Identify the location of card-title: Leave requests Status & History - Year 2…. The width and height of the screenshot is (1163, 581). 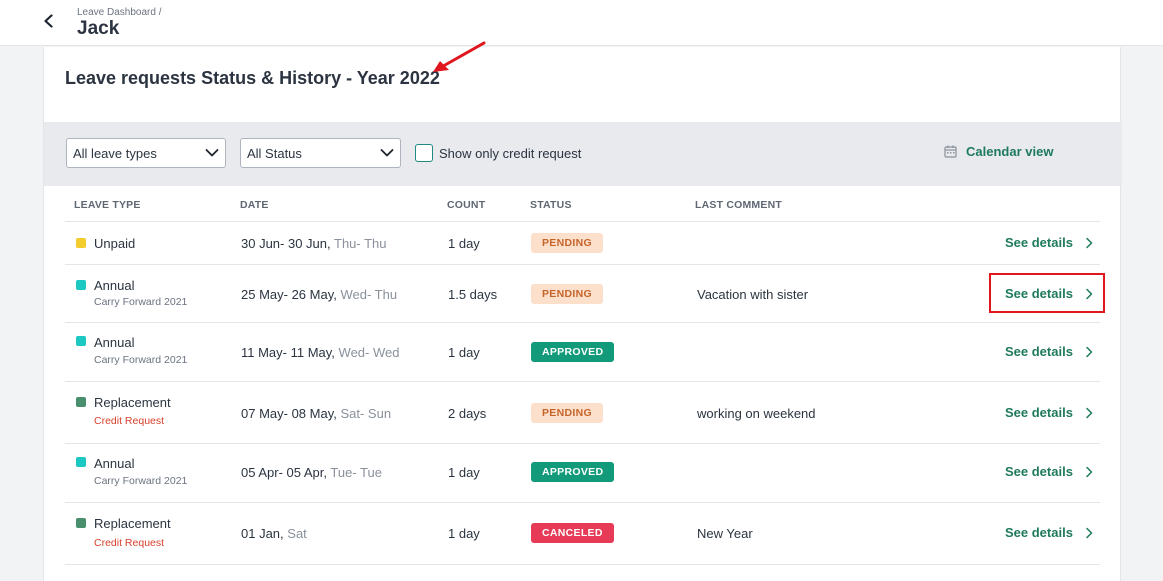
(252, 78).